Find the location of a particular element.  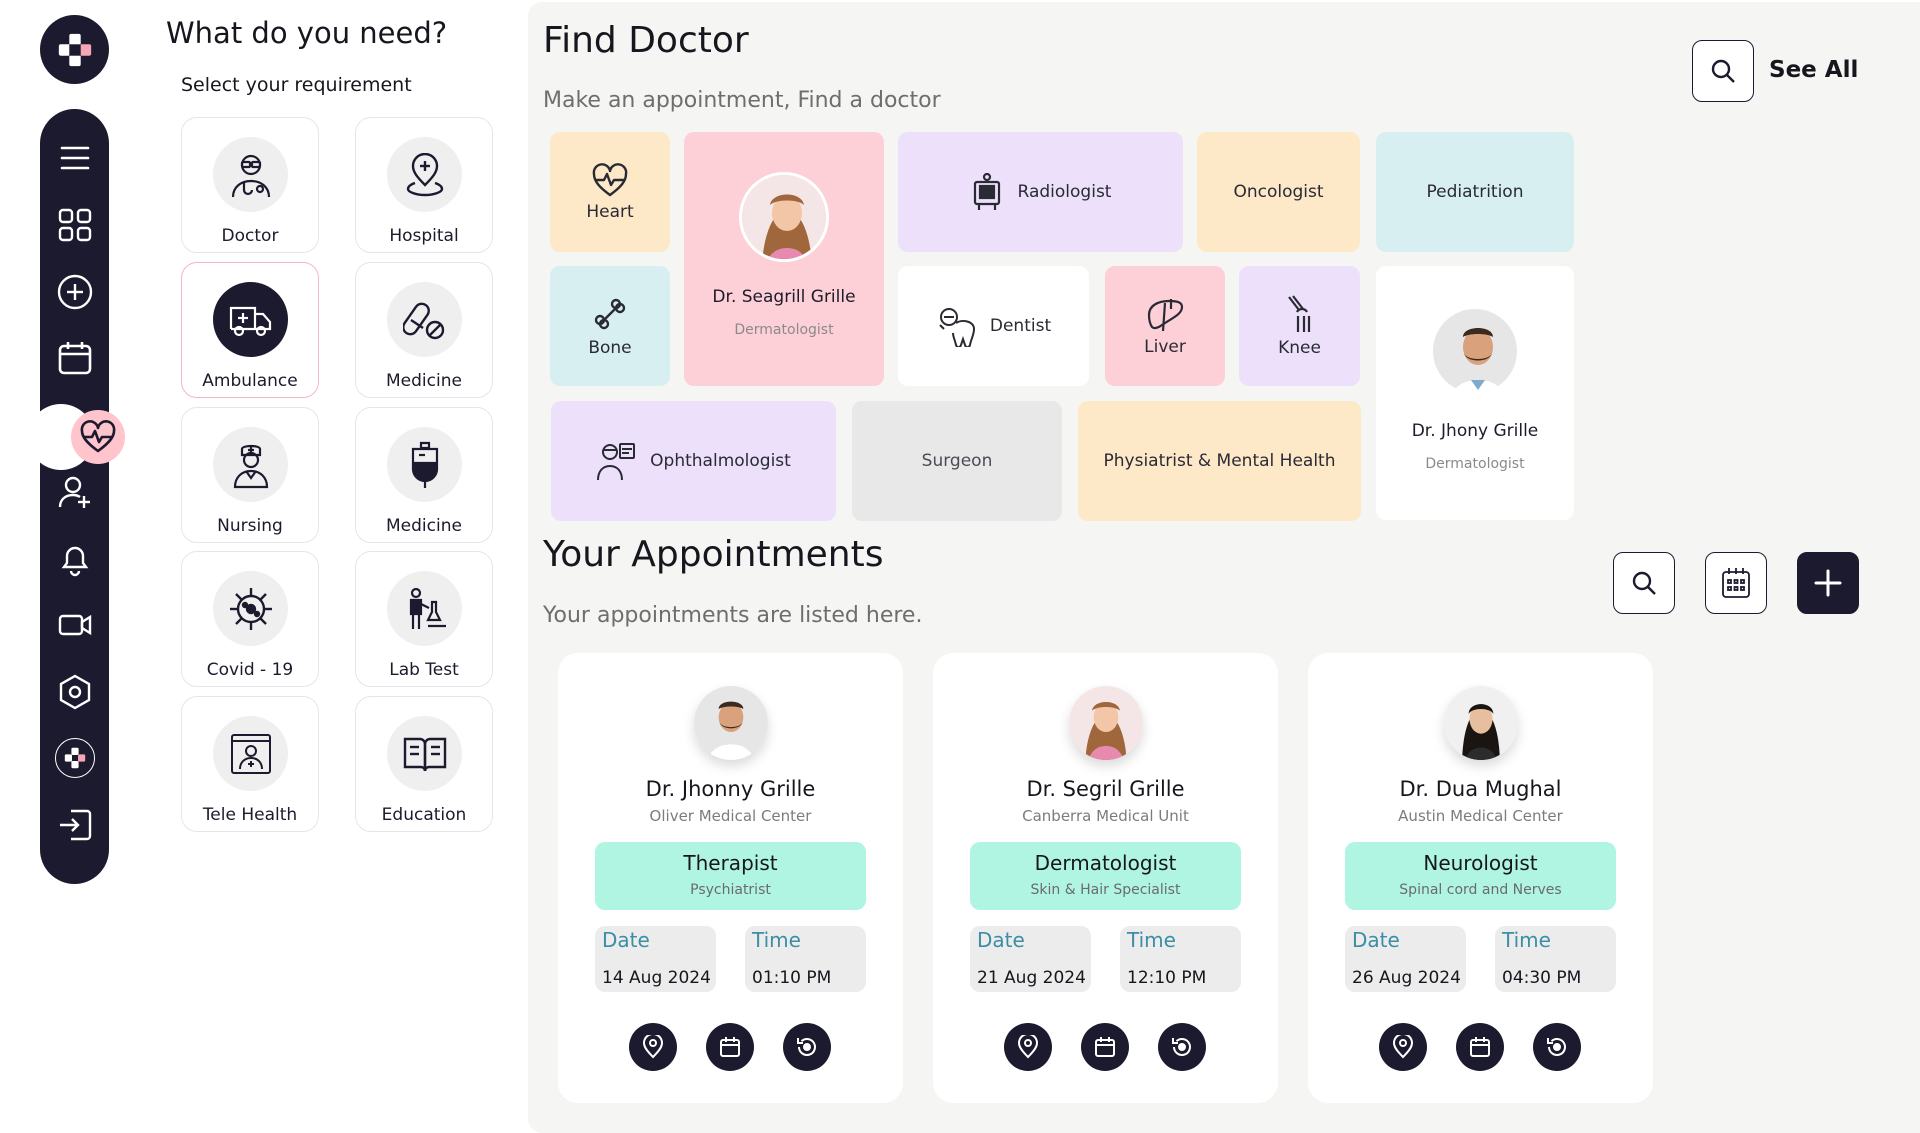

appointment-specialty: Neurologist Spinal cord and Nerves is located at coordinates (1480, 876).